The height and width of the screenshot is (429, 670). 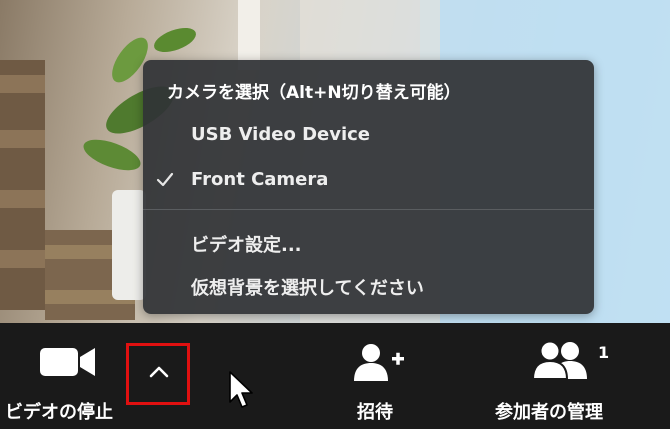 I want to click on manage-participants-label: 参加者の管理, so click(x=549, y=412).